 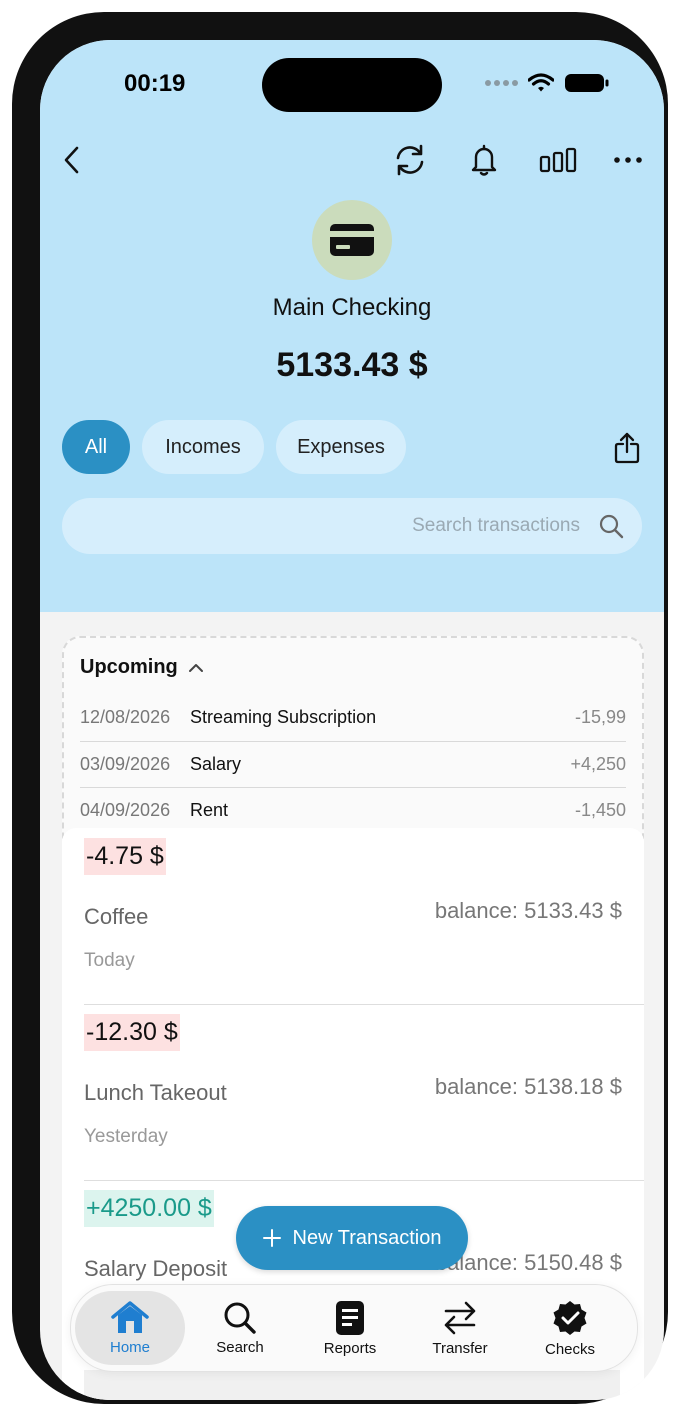 I want to click on upcoming-name: Salary, so click(x=216, y=763).